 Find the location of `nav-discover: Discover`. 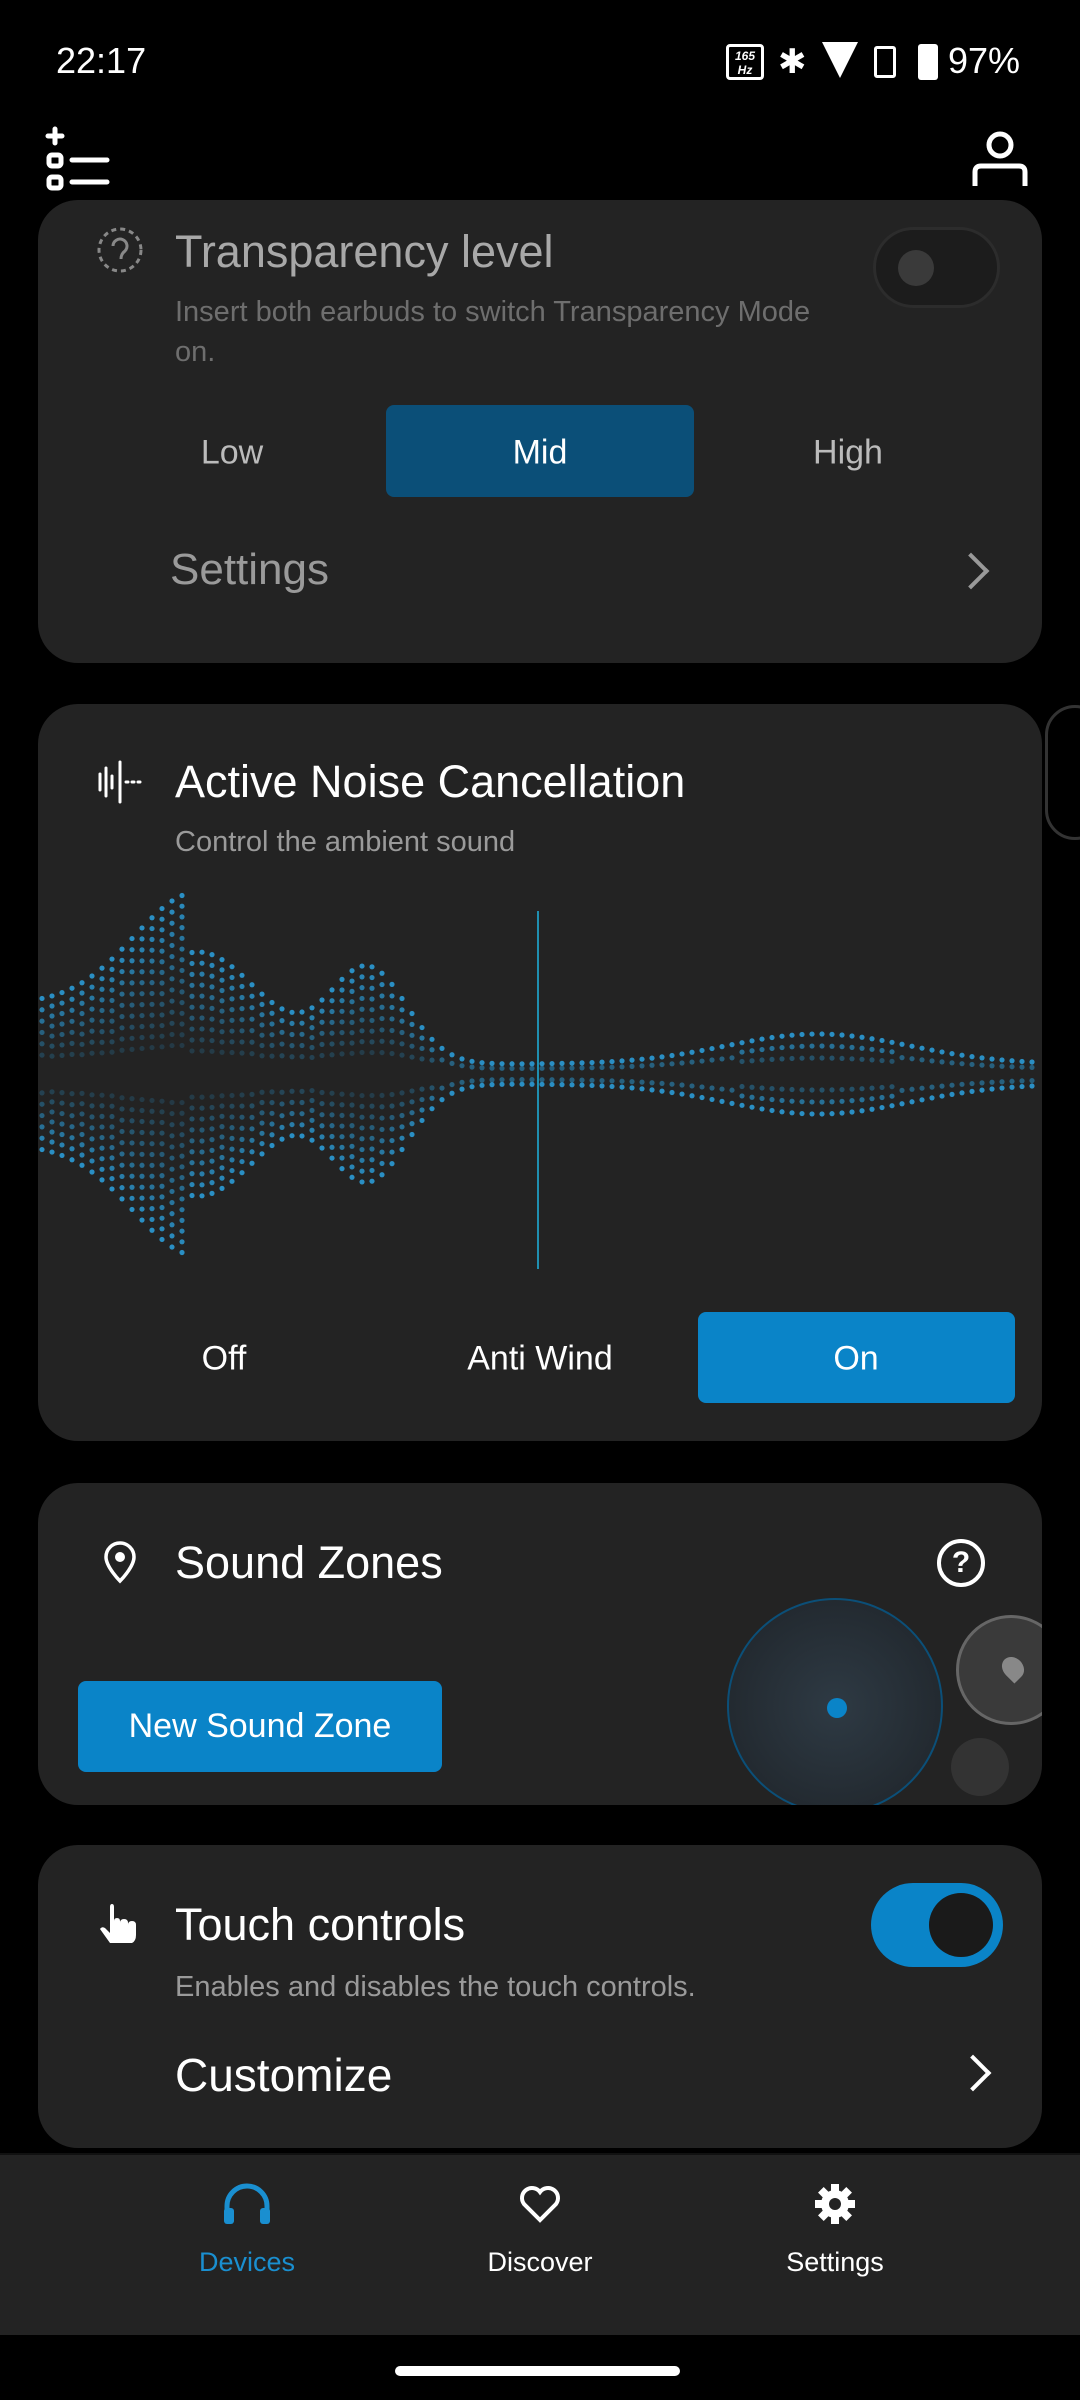

nav-discover: Discover is located at coordinates (540, 2229).